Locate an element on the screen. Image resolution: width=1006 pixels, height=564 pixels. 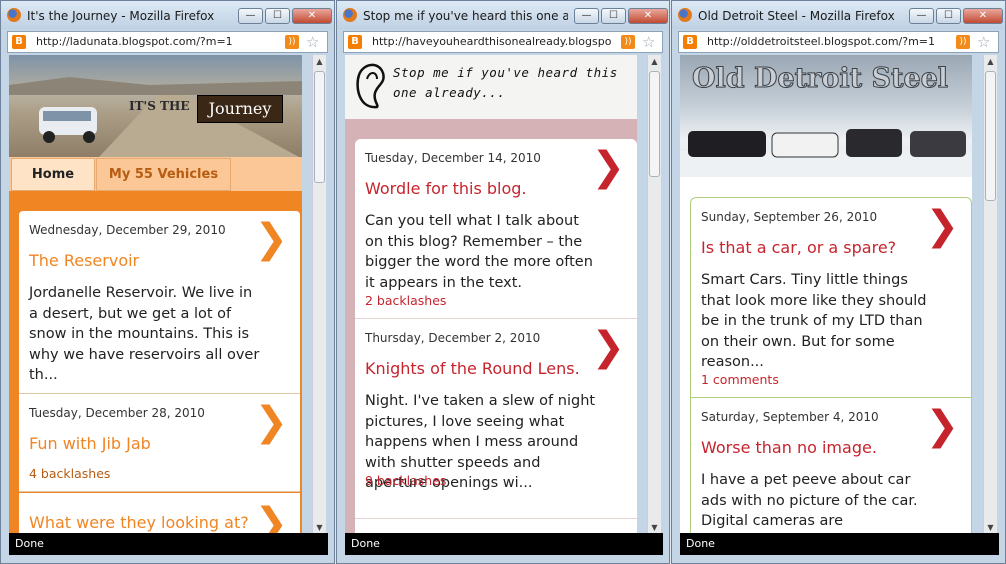
post-comment-count: 9 backlashes is located at coordinates (405, 480).